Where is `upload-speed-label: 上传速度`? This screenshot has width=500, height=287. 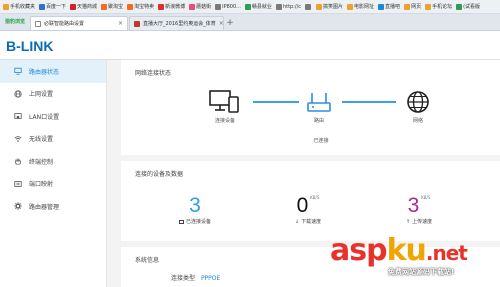
upload-speed-label: 上传速度 is located at coordinates (422, 222).